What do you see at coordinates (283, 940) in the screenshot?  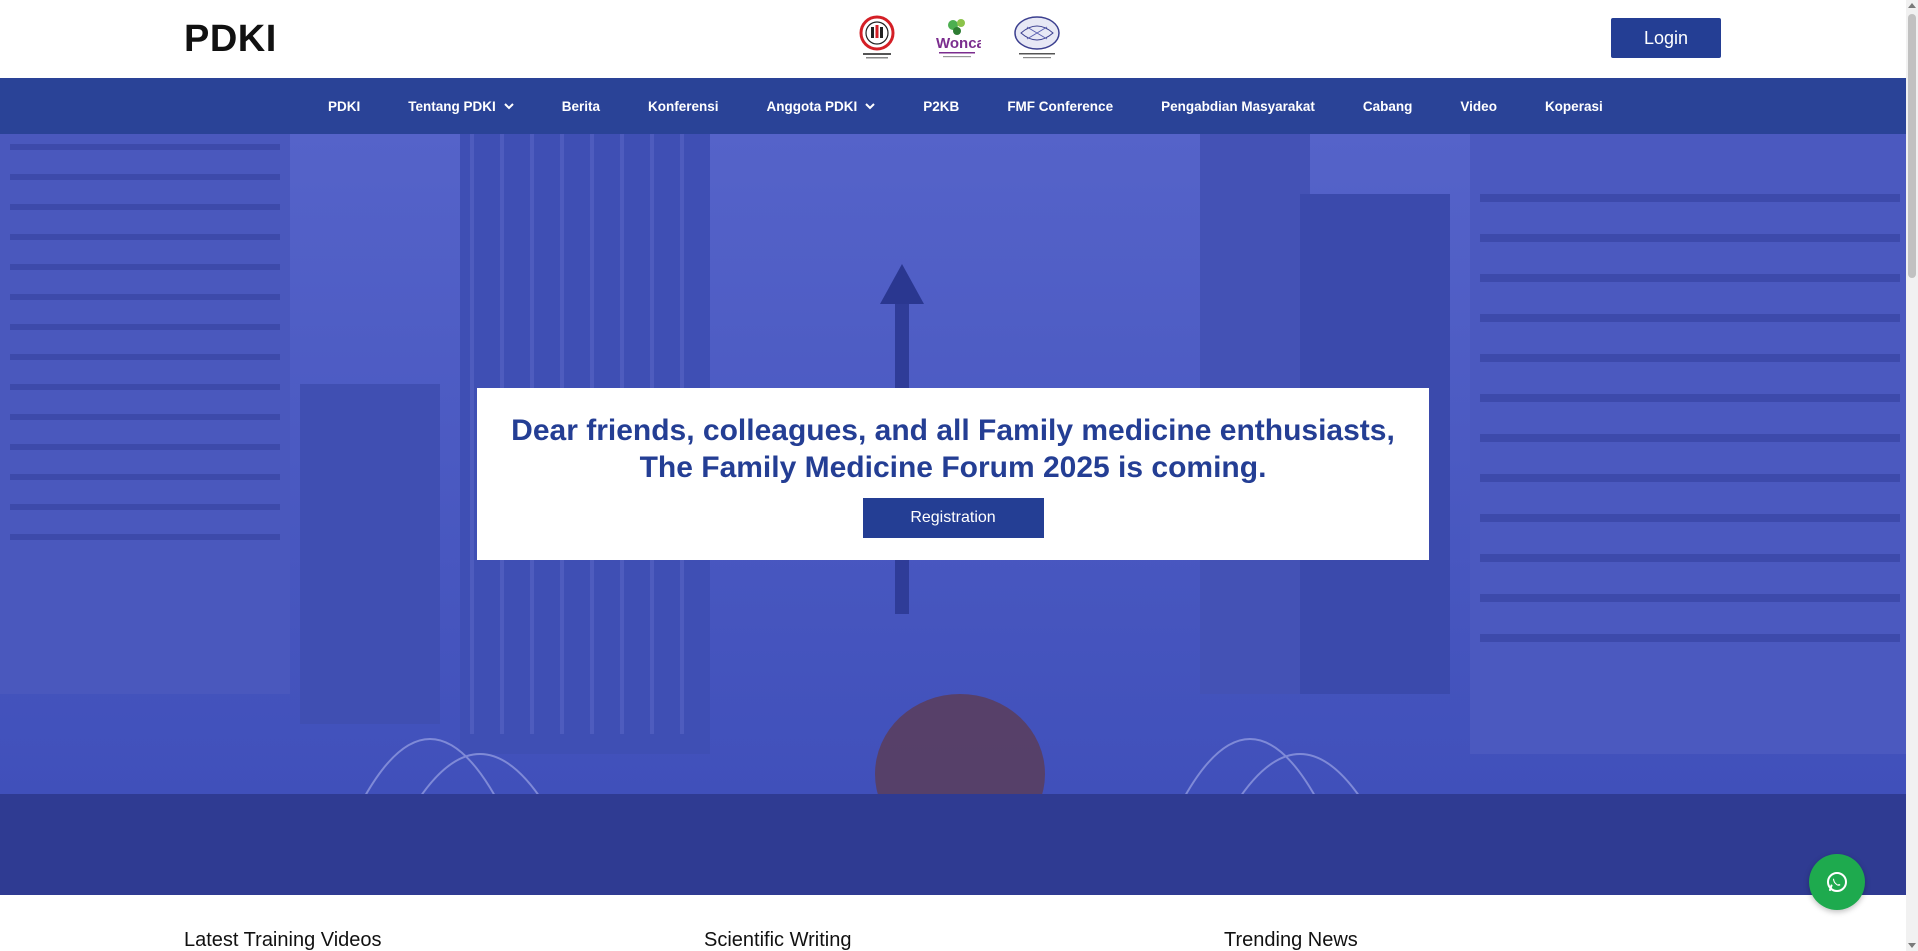 I see `section-title-training-videos: Latest Training Videos` at bounding box center [283, 940].